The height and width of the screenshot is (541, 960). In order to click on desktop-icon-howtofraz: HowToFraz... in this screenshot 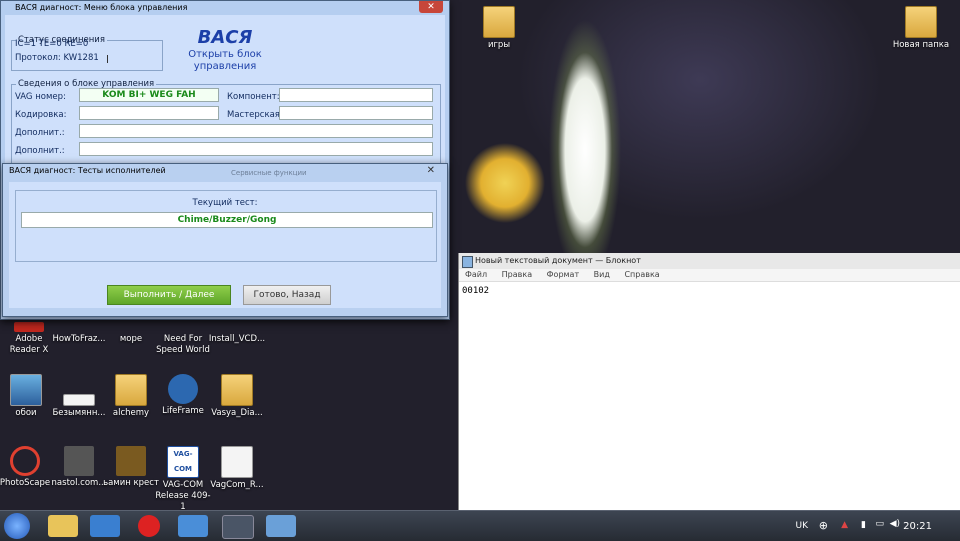, I will do `click(79, 333)`.